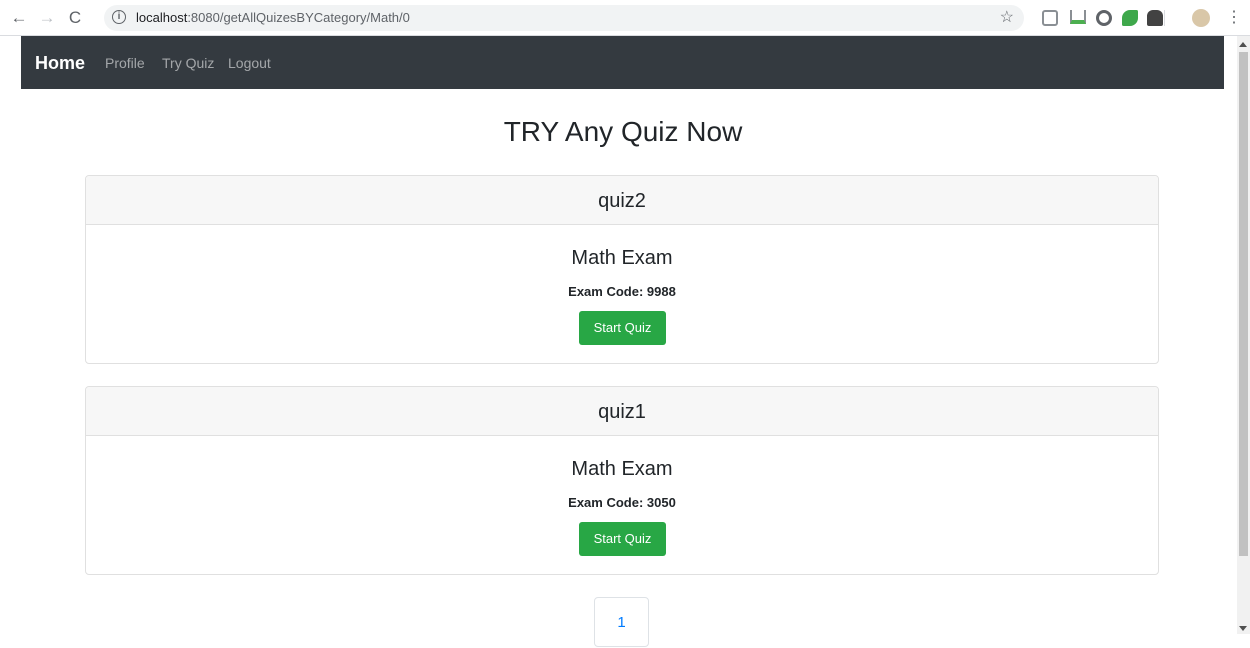  Describe the element at coordinates (1155, 18) in the screenshot. I see `android-icon` at that location.